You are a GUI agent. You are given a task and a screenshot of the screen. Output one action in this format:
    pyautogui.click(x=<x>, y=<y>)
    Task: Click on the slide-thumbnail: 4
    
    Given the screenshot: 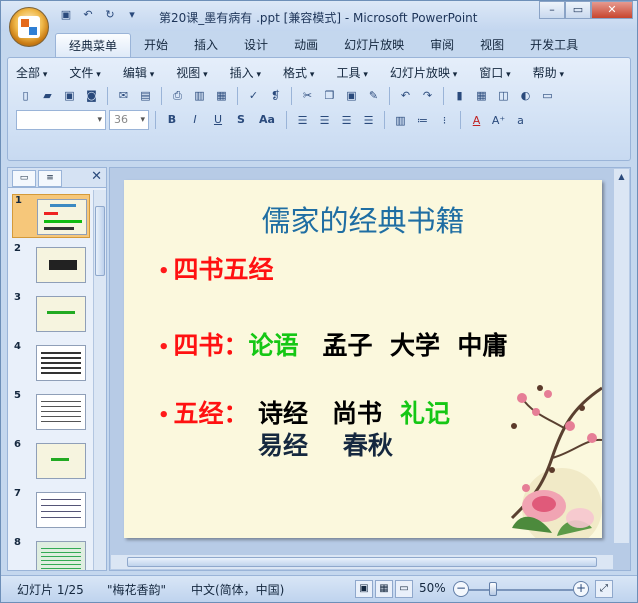 What is the action you would take?
    pyautogui.click(x=51, y=363)
    